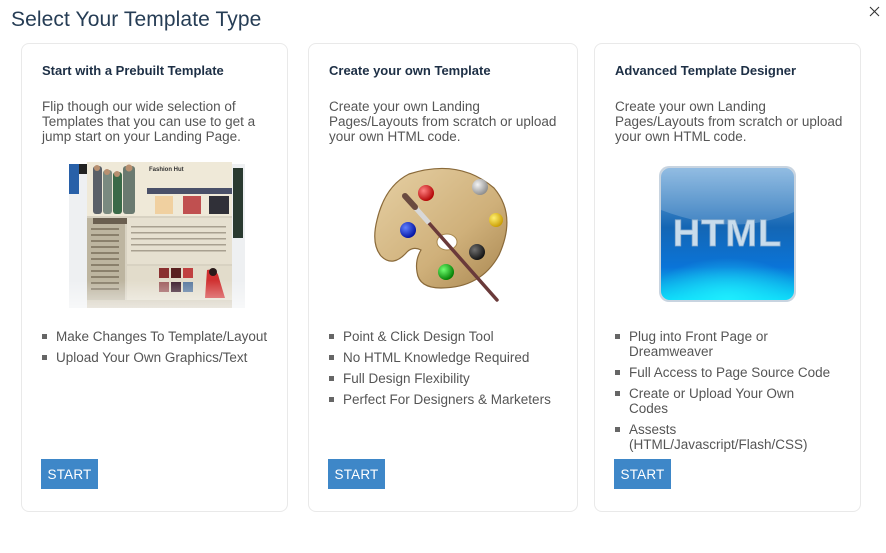 Image resolution: width=886 pixels, height=553 pixels. I want to click on template-thumbnail-title: Fashion Hut, so click(166, 170).